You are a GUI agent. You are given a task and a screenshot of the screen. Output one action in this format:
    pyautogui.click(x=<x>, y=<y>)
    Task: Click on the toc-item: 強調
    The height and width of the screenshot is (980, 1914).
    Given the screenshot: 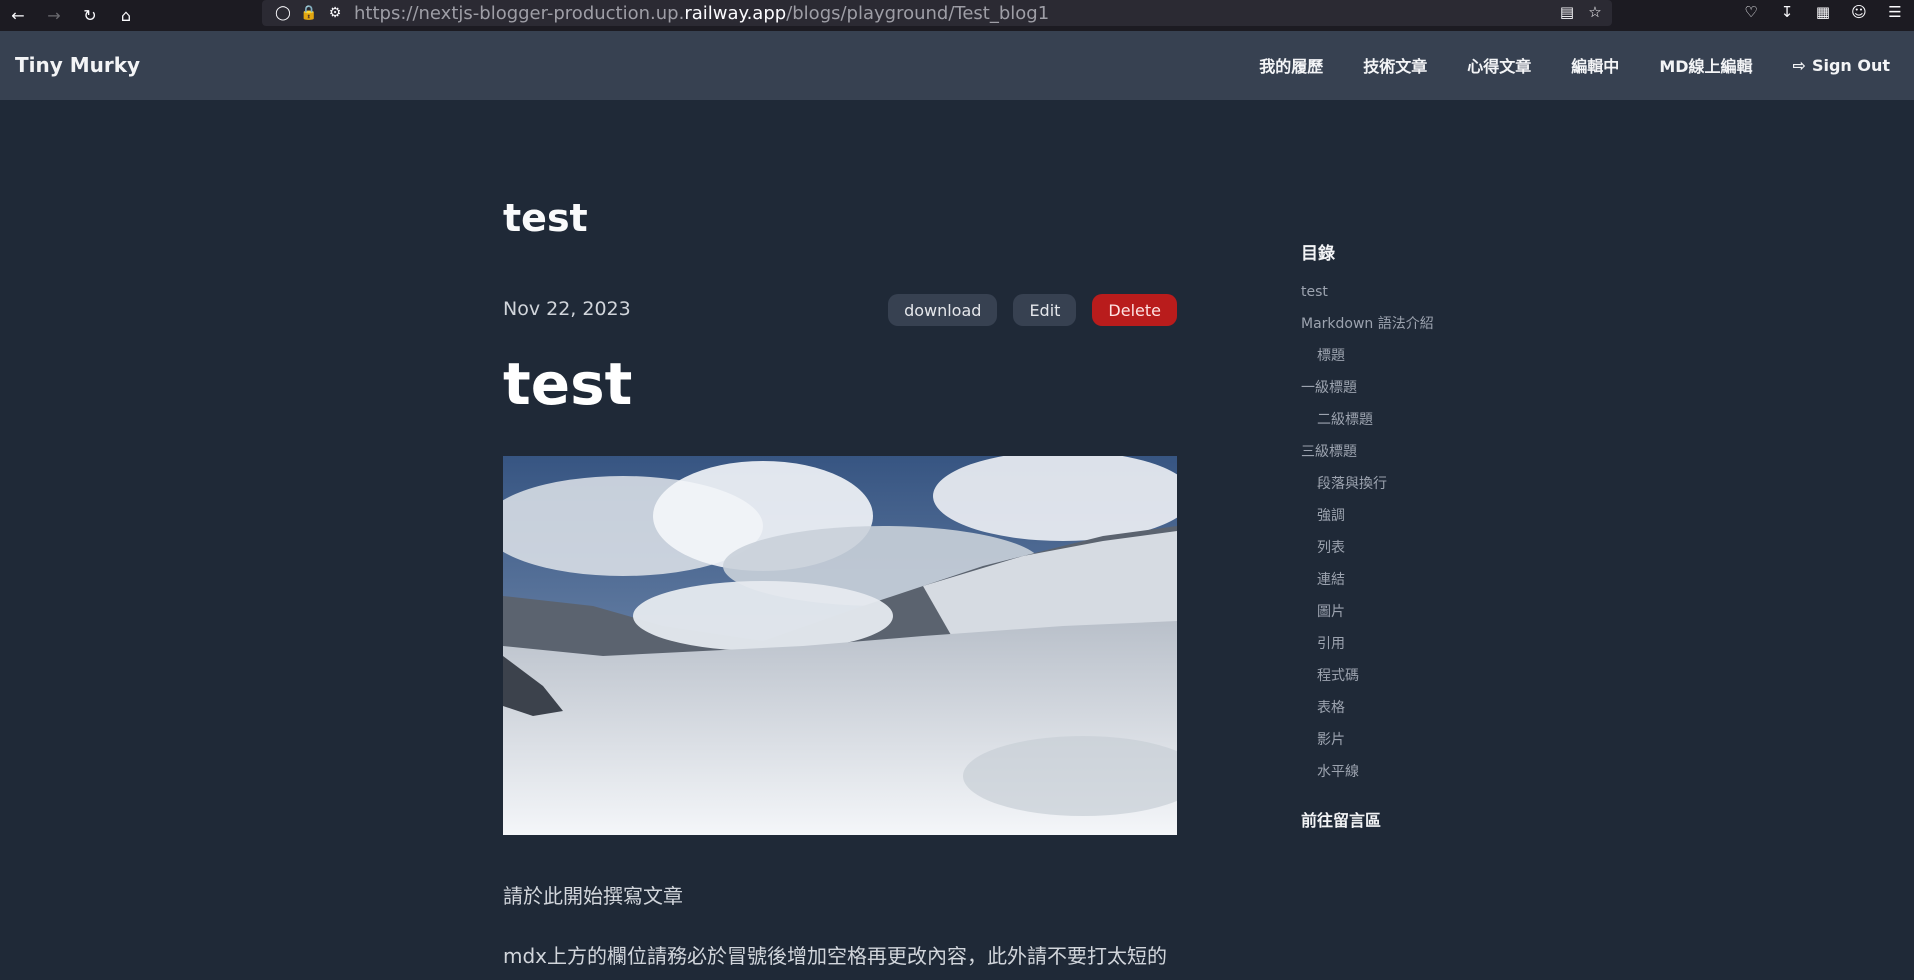 What is the action you would take?
    pyautogui.click(x=1367, y=524)
    